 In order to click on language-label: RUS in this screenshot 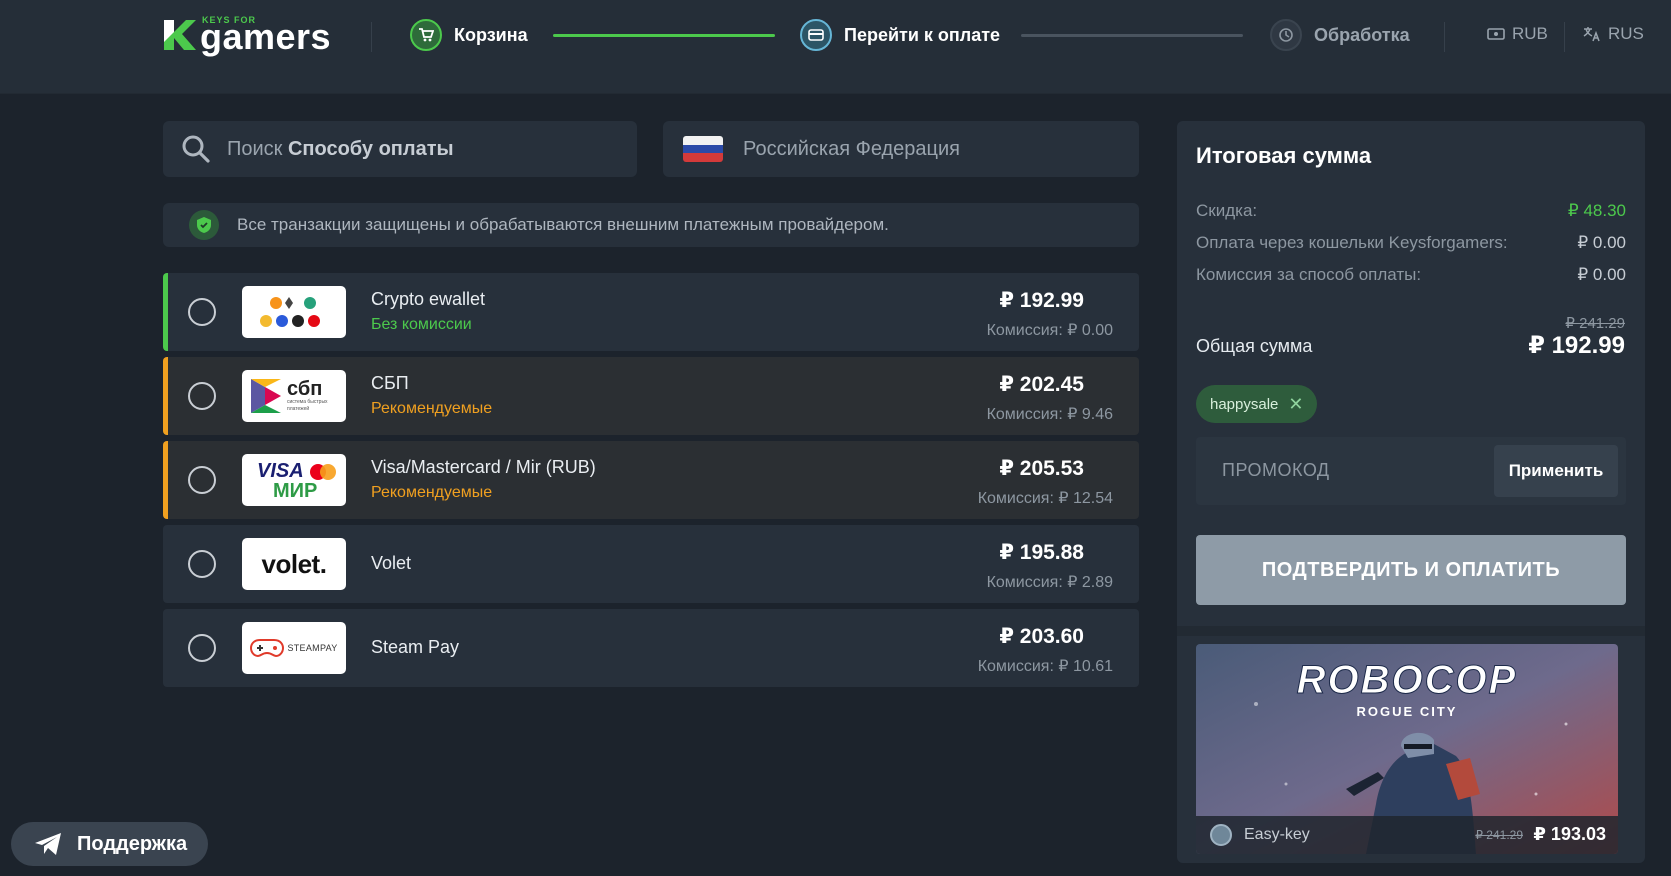, I will do `click(1626, 33)`.